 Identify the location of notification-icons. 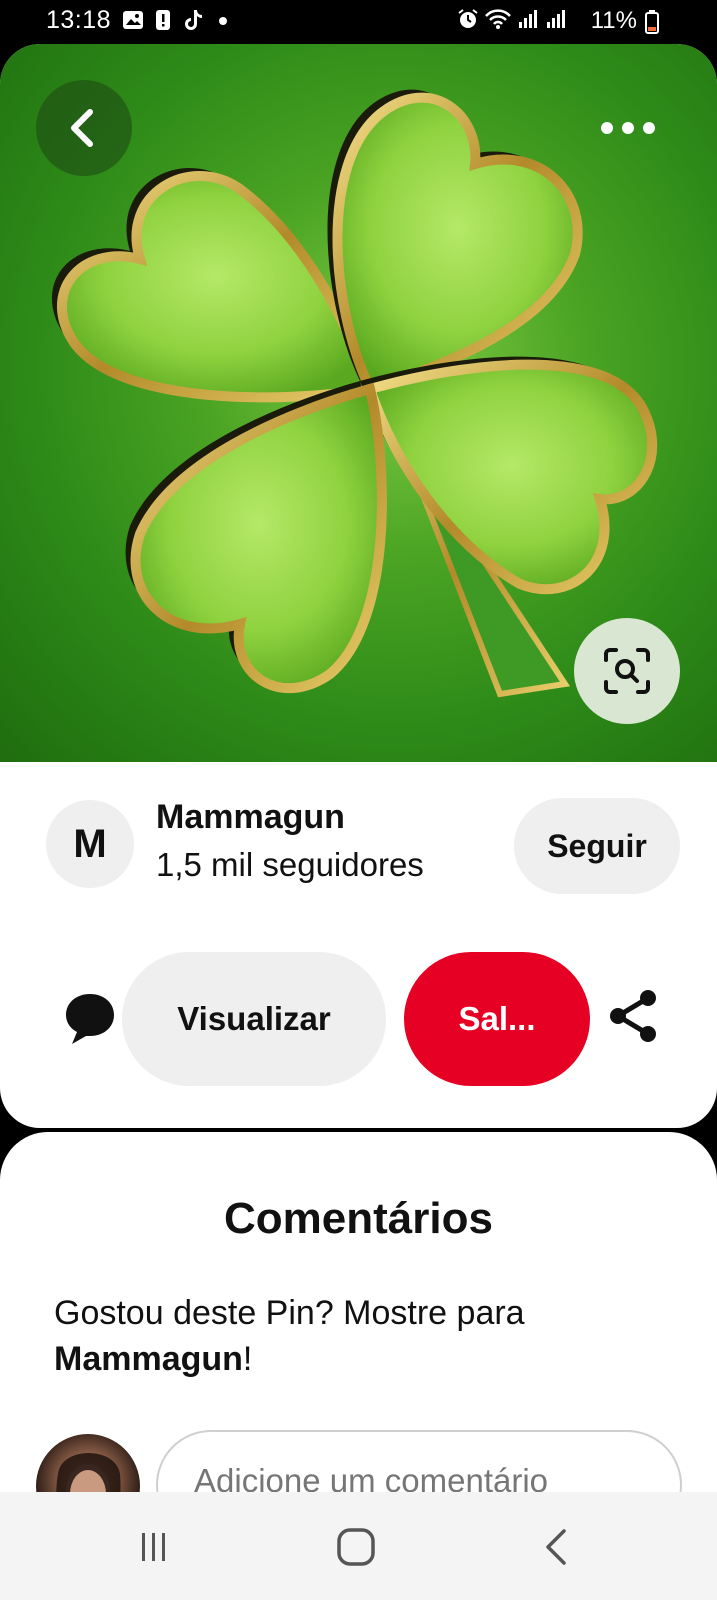
(178, 20).